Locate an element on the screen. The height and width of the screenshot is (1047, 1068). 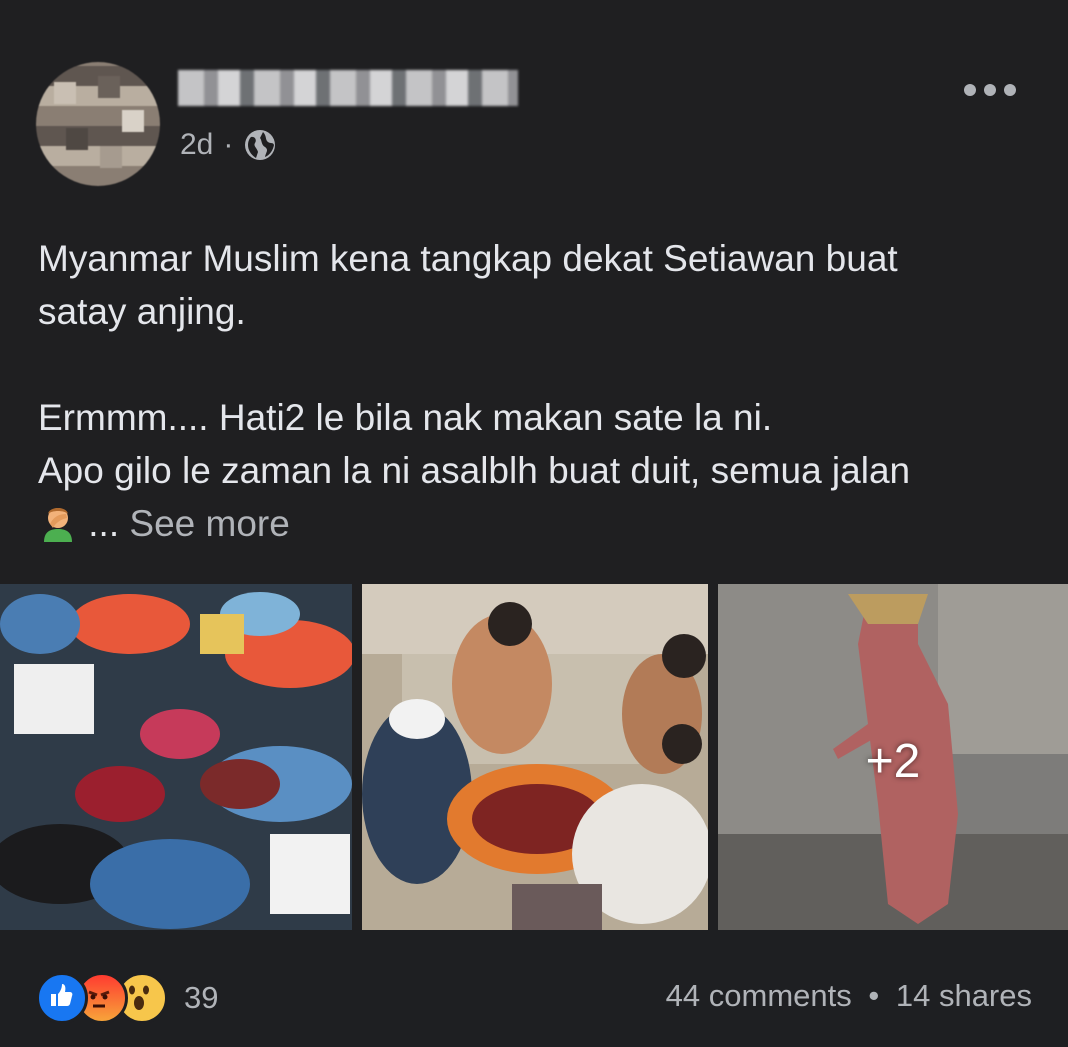
post-text-line: satay anjing. is located at coordinates (142, 311).